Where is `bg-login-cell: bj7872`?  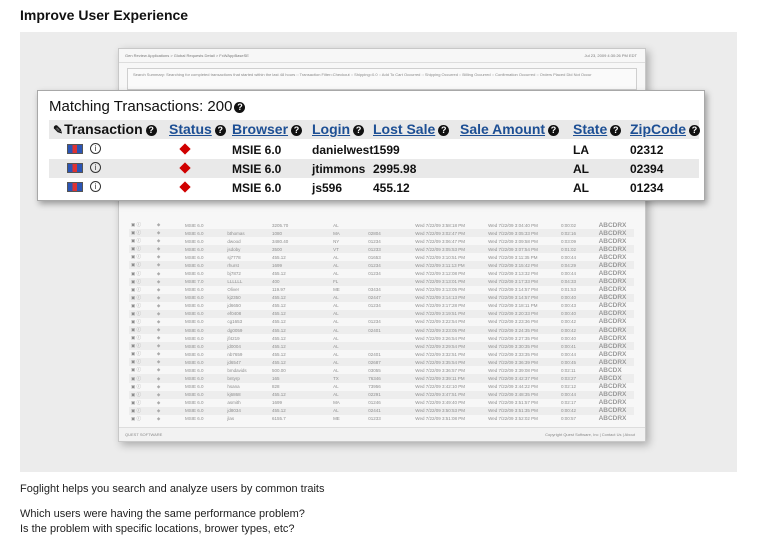
bg-login-cell: bj7872 is located at coordinates (234, 273).